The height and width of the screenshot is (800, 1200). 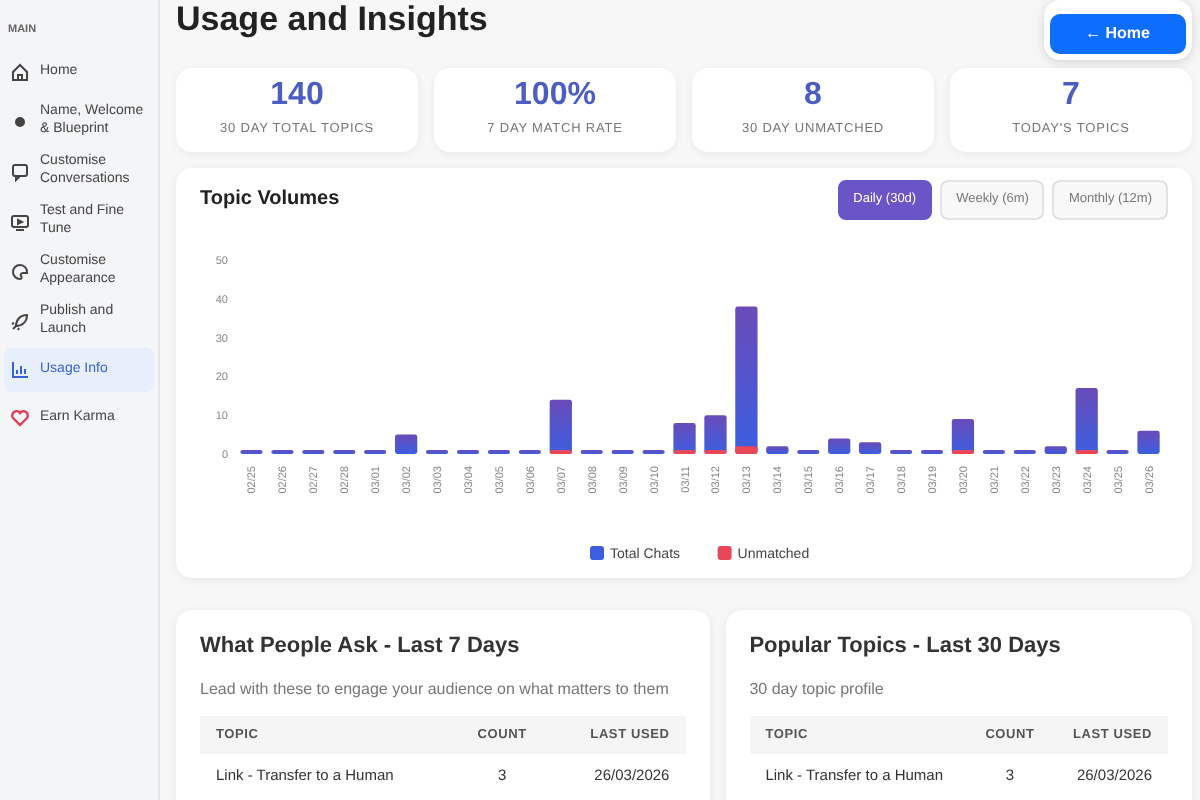 I want to click on panel-title: Popular Topics - Last 30 Days, so click(x=906, y=647).